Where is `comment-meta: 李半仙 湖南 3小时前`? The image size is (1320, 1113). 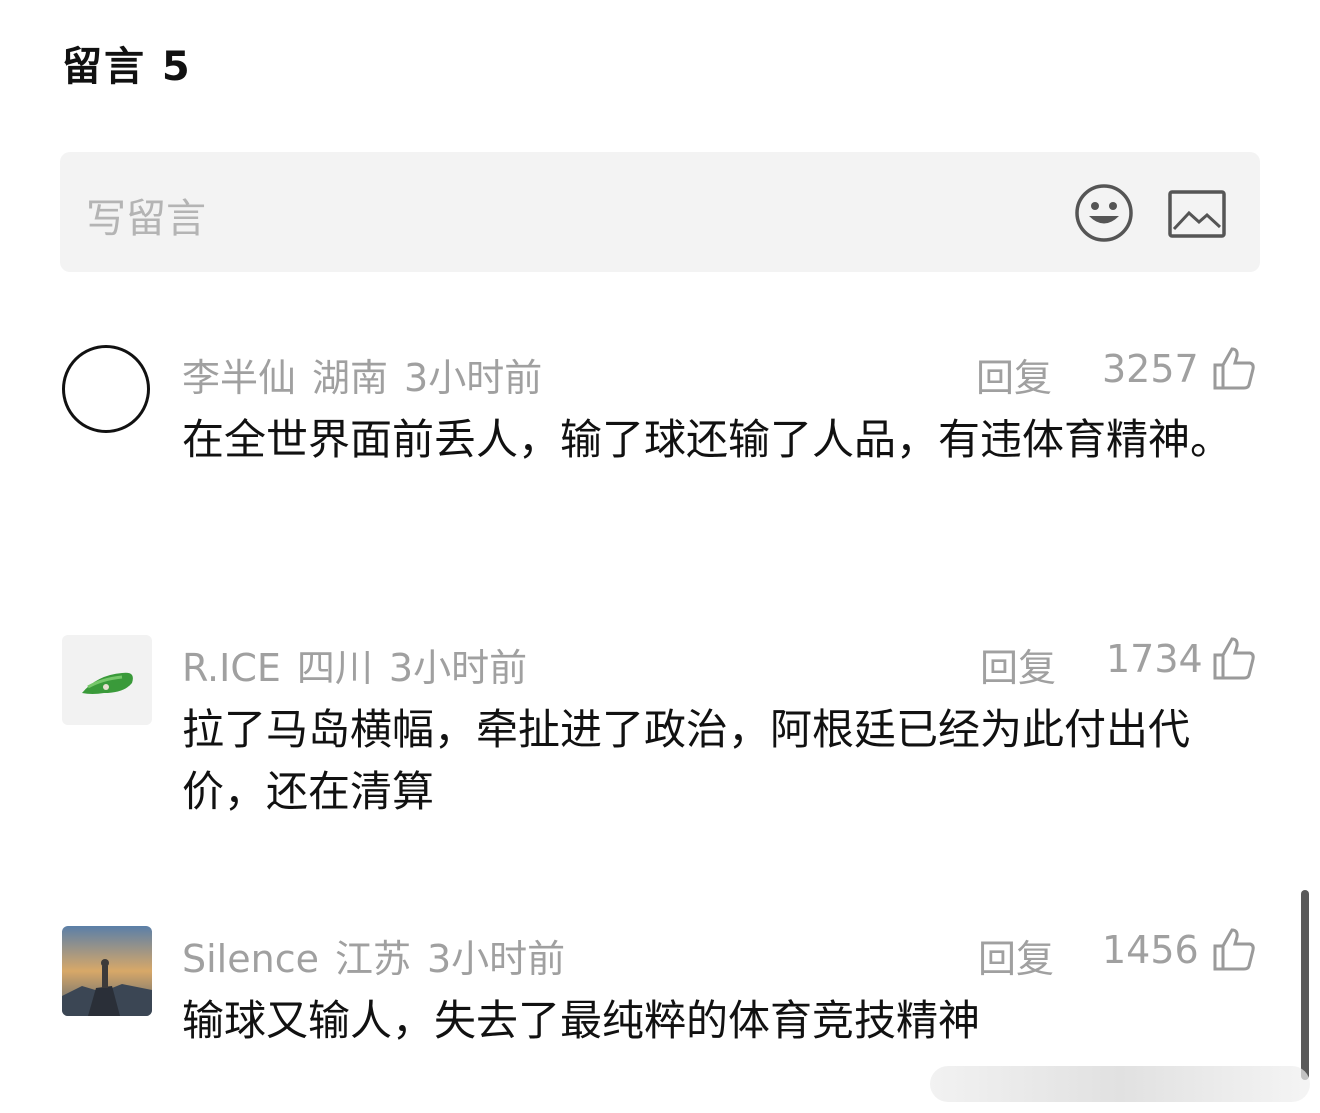 comment-meta: 李半仙 湖南 3小时前 is located at coordinates (370, 374).